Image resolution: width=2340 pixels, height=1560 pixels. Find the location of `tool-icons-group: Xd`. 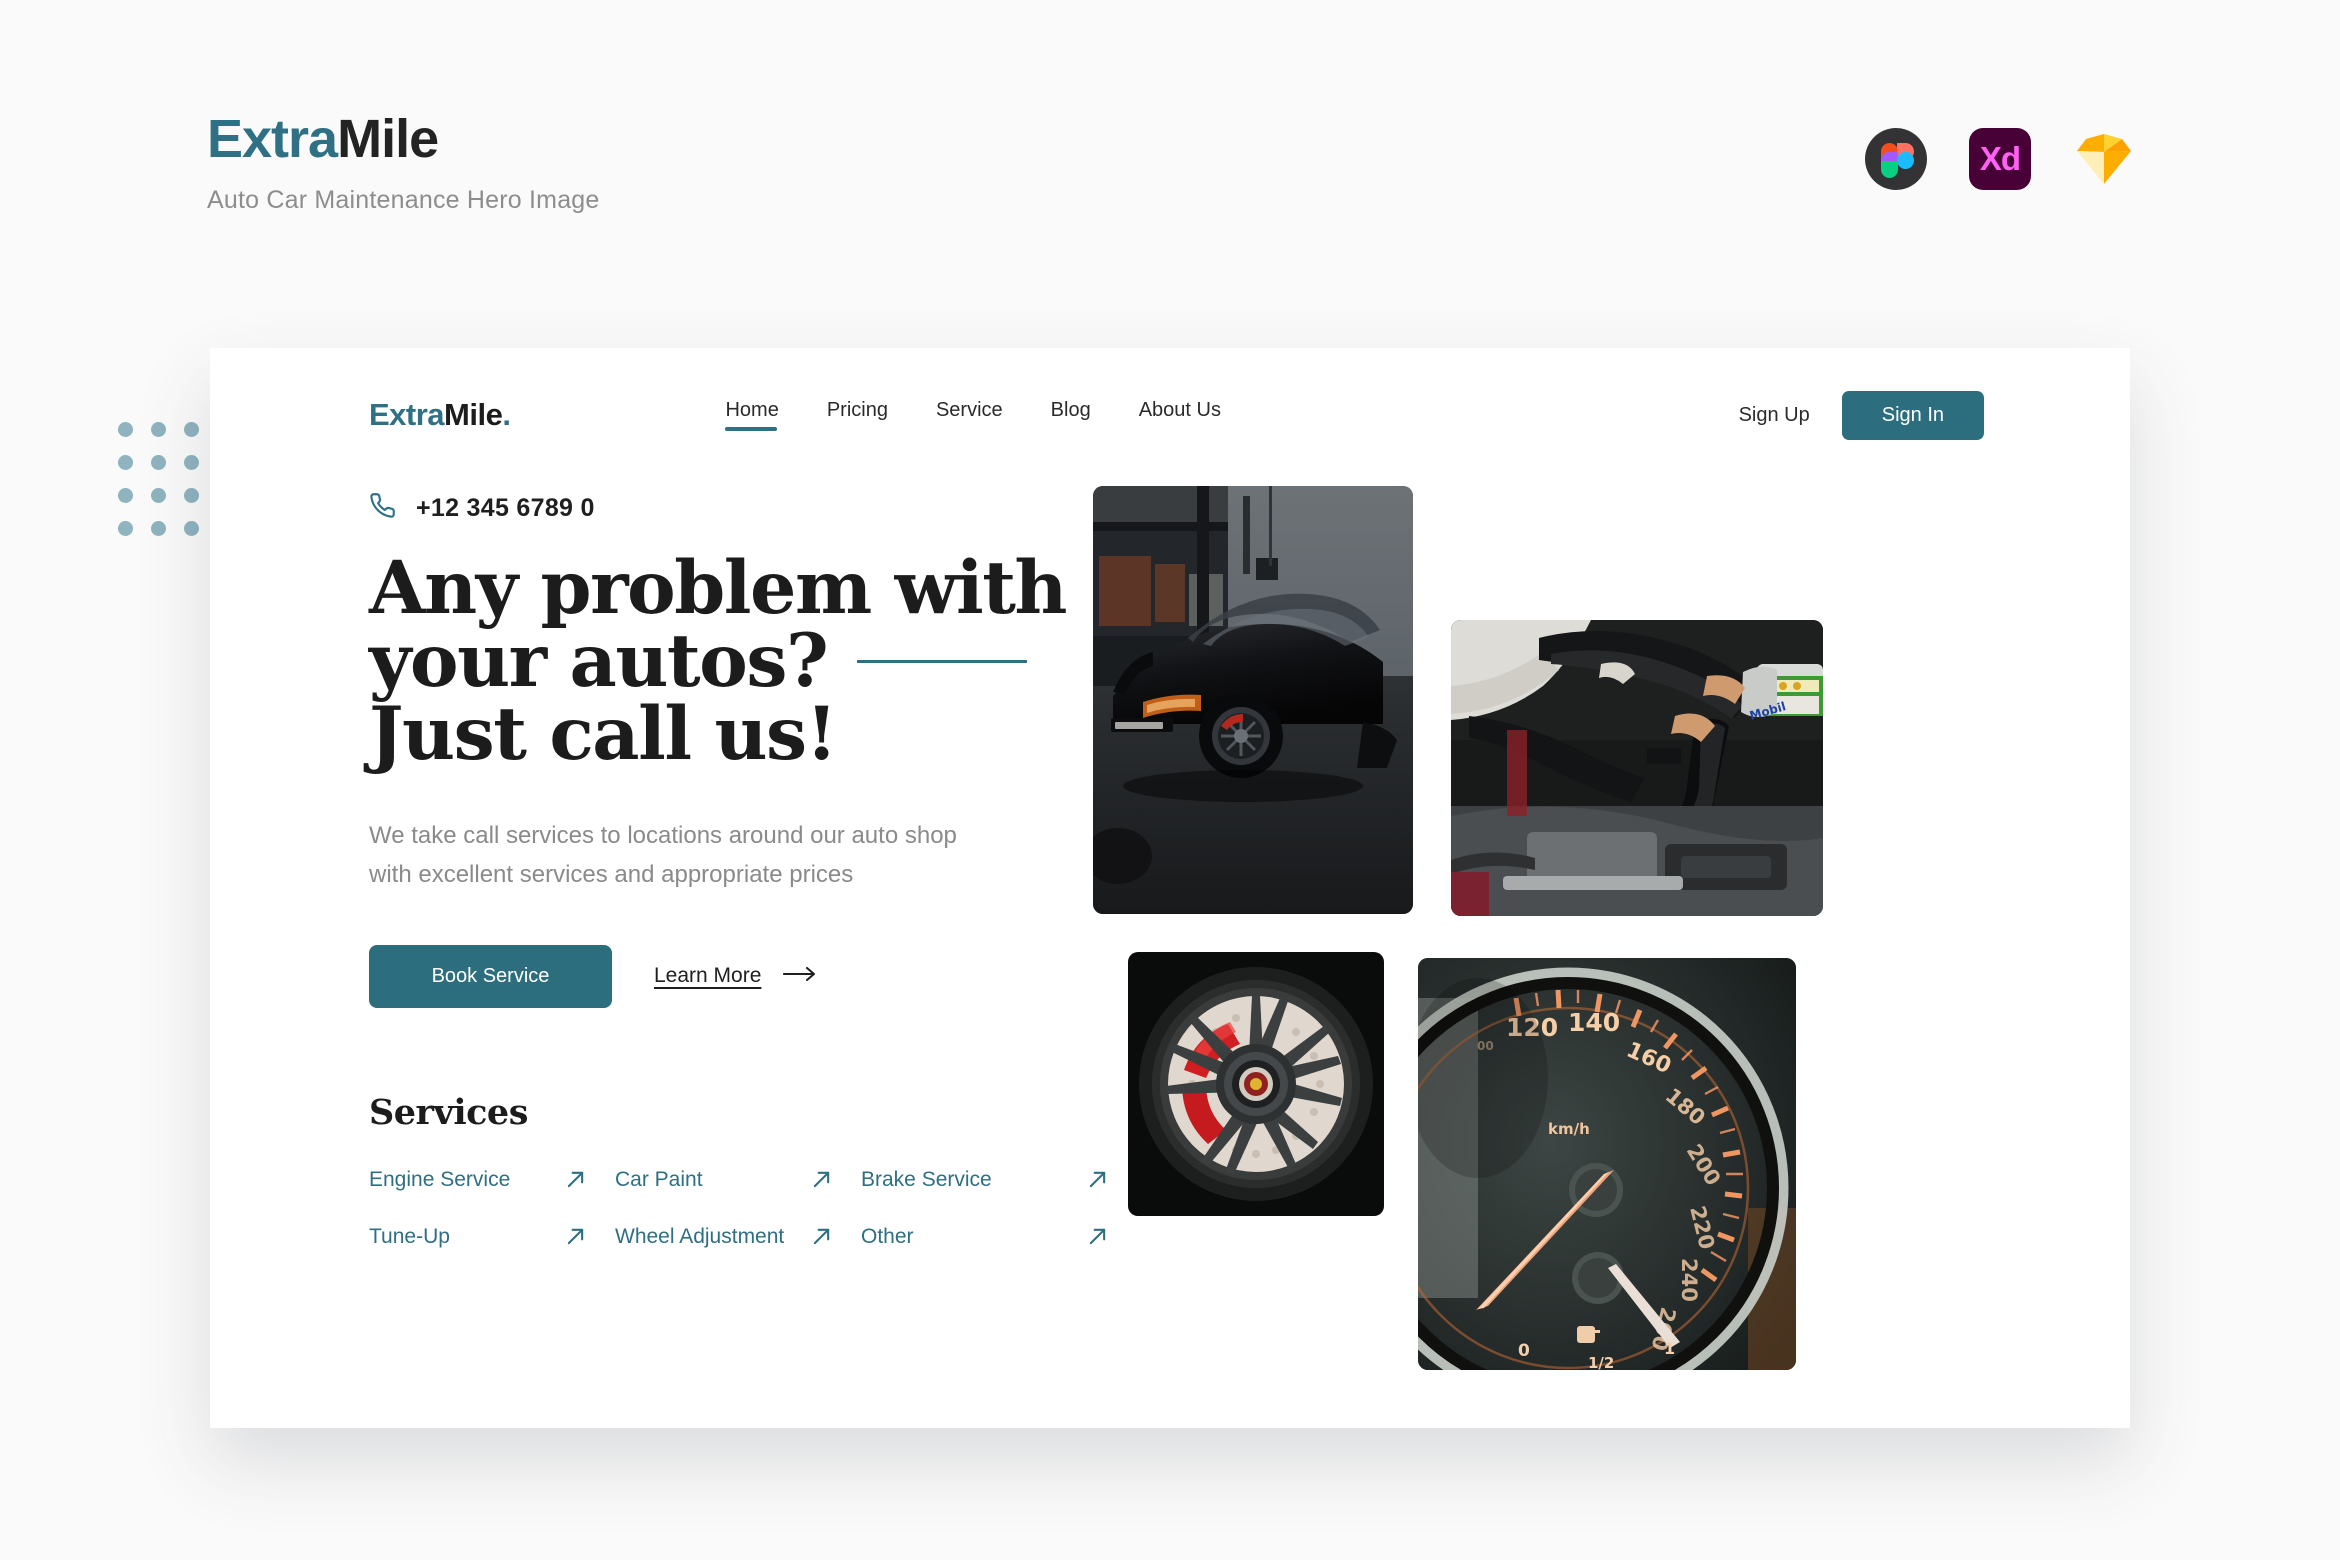

tool-icons-group: Xd is located at coordinates (2000, 159).